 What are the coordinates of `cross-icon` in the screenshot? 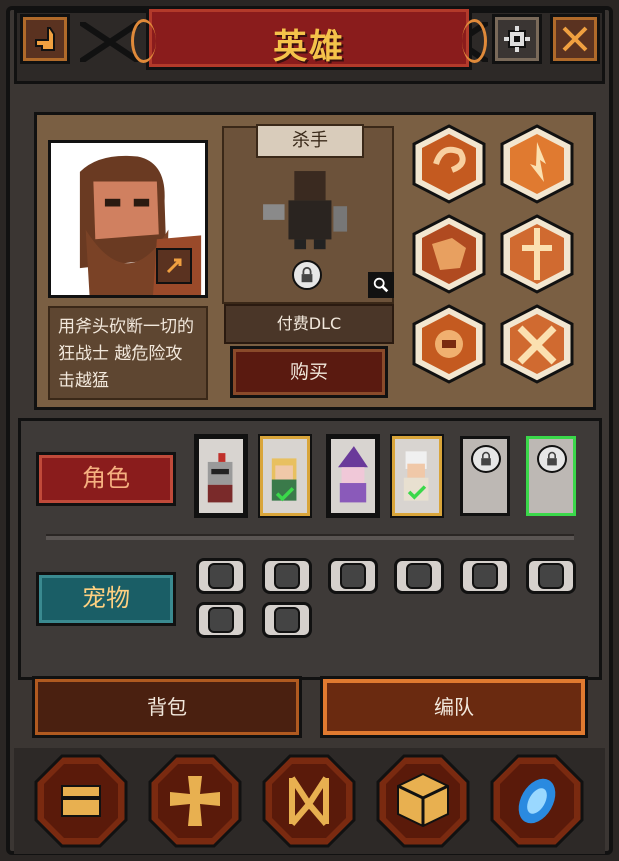 It's located at (195, 801).